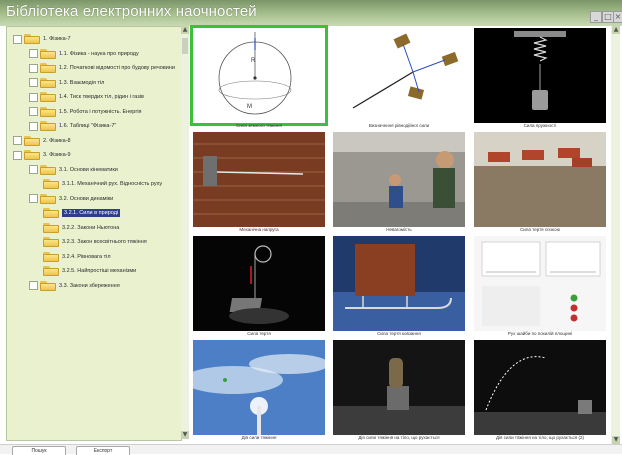 This screenshot has width=622, height=455. Describe the element at coordinates (185, 232) in the screenshot. I see `tree-scrollbar: ▲ ▼` at that location.